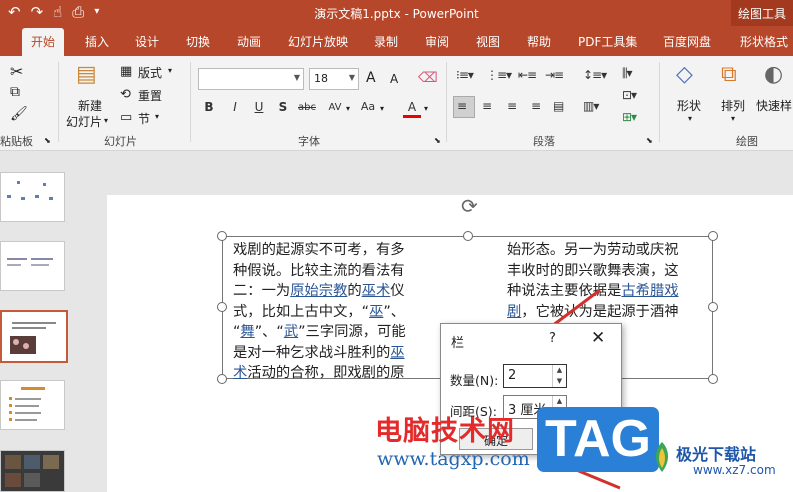  Describe the element at coordinates (474, 380) in the screenshot. I see `column-count-label: 数量(N):` at that location.